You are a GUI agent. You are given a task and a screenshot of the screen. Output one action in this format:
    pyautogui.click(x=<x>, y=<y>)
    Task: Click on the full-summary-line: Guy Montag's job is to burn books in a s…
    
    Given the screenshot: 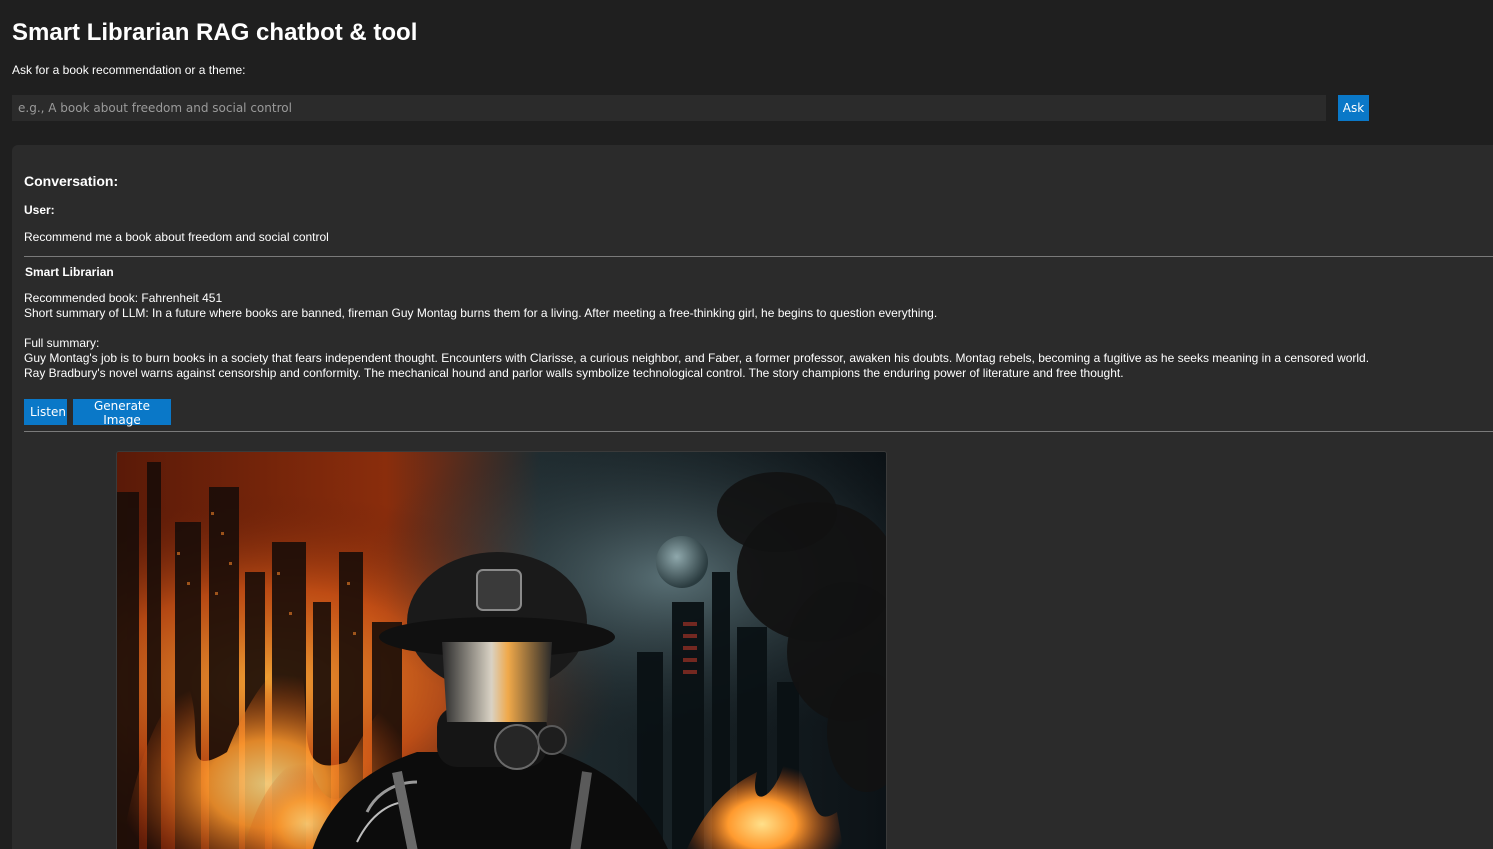 What is the action you would take?
    pyautogui.click(x=697, y=358)
    